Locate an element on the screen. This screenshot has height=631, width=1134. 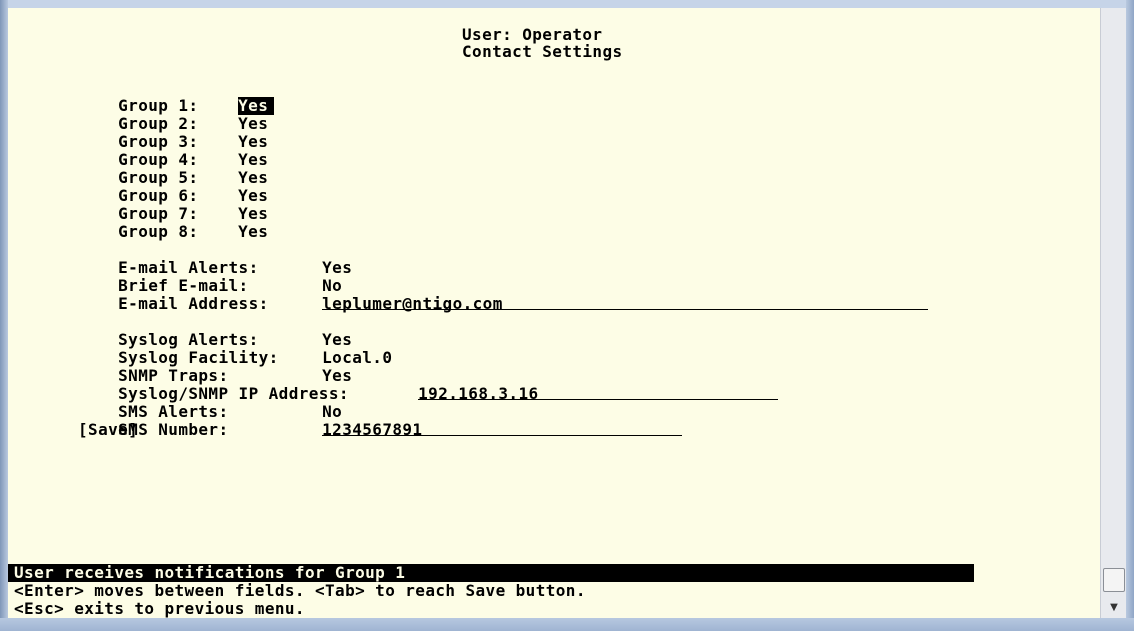
syslog-facility-row: Syslog Facility: Local.0 is located at coordinates (235, 349).